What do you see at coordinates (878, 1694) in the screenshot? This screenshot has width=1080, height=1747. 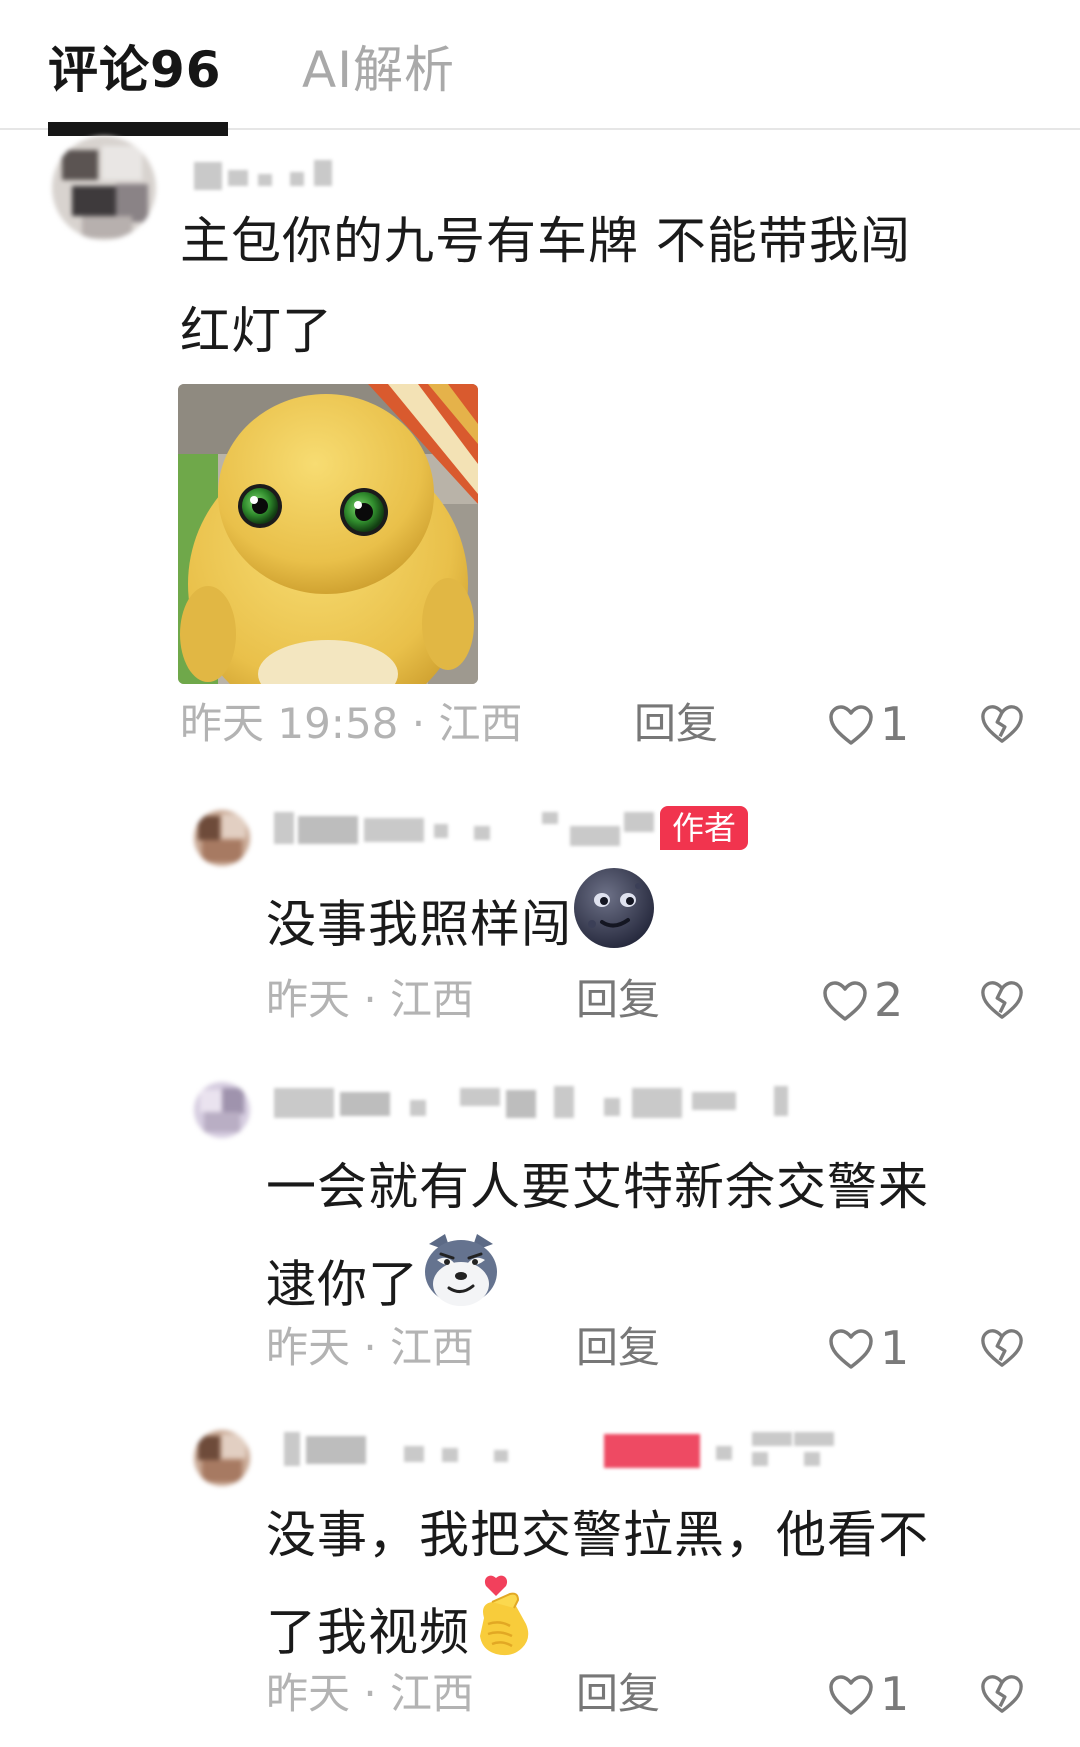 I see `like-button: 1` at bounding box center [878, 1694].